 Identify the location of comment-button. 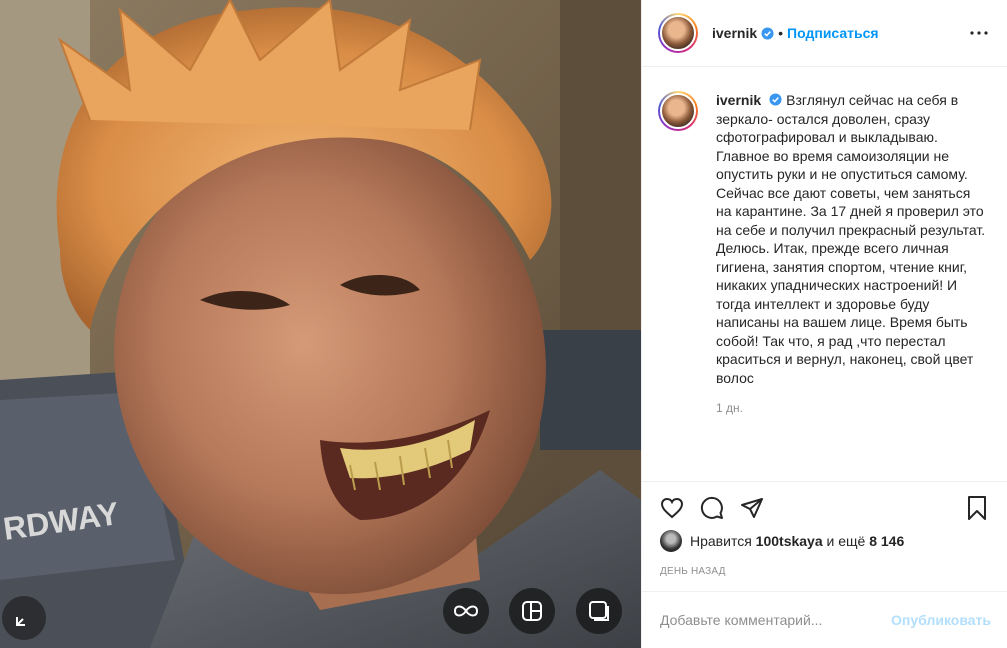
(712, 508).